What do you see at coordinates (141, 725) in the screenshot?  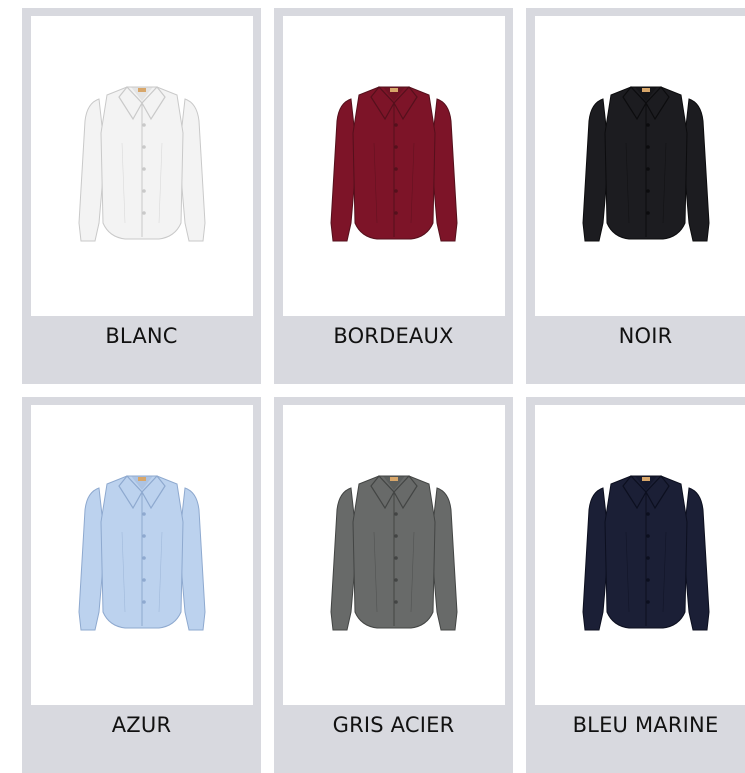 I see `product-color-label: AZUR` at bounding box center [141, 725].